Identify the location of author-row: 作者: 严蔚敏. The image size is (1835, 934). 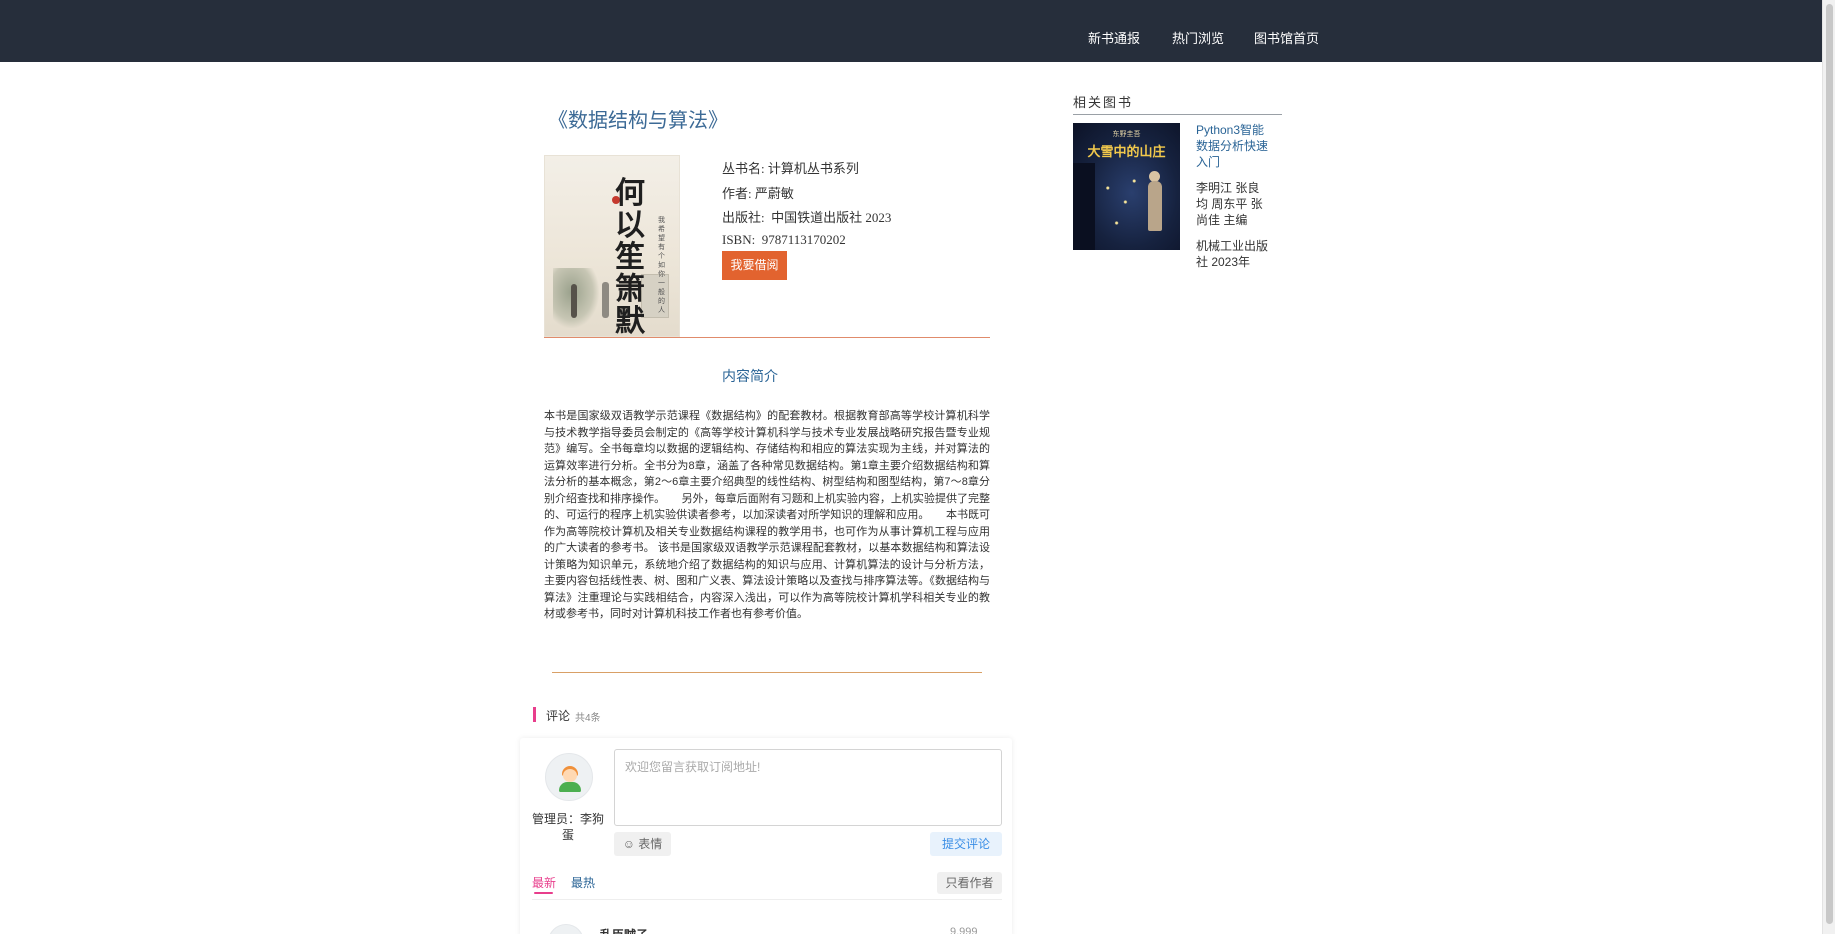
(758, 192).